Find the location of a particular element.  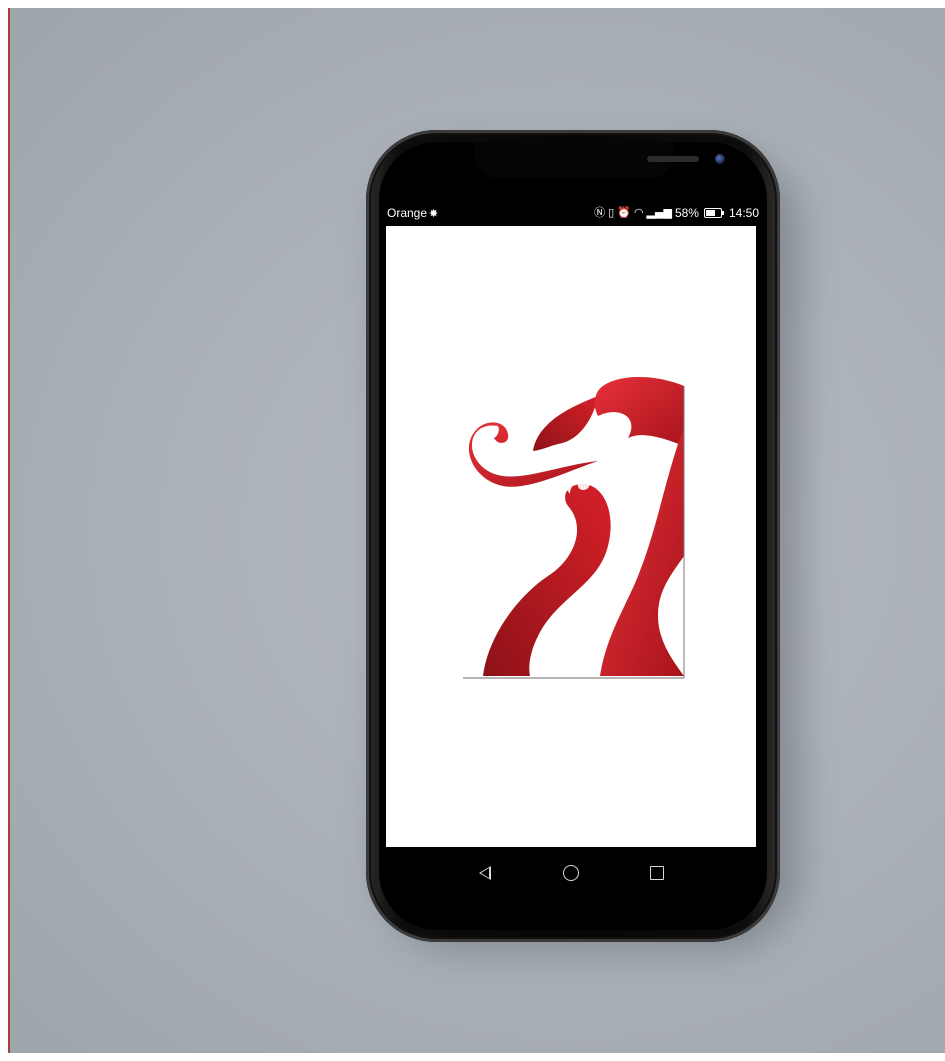

nav-back-button is located at coordinates (485, 873).